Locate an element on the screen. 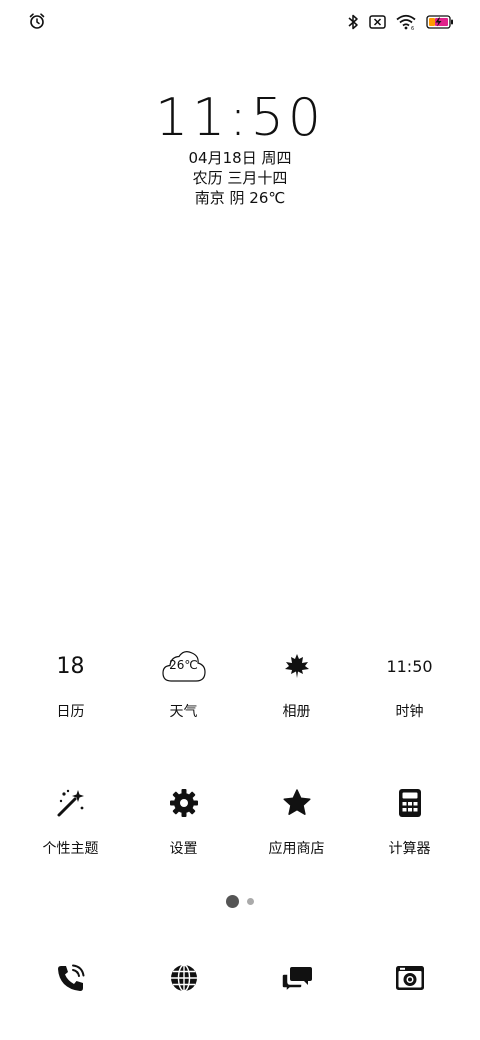 This screenshot has width=480, height=1040. battery-charging-icon is located at coordinates (440, 22).